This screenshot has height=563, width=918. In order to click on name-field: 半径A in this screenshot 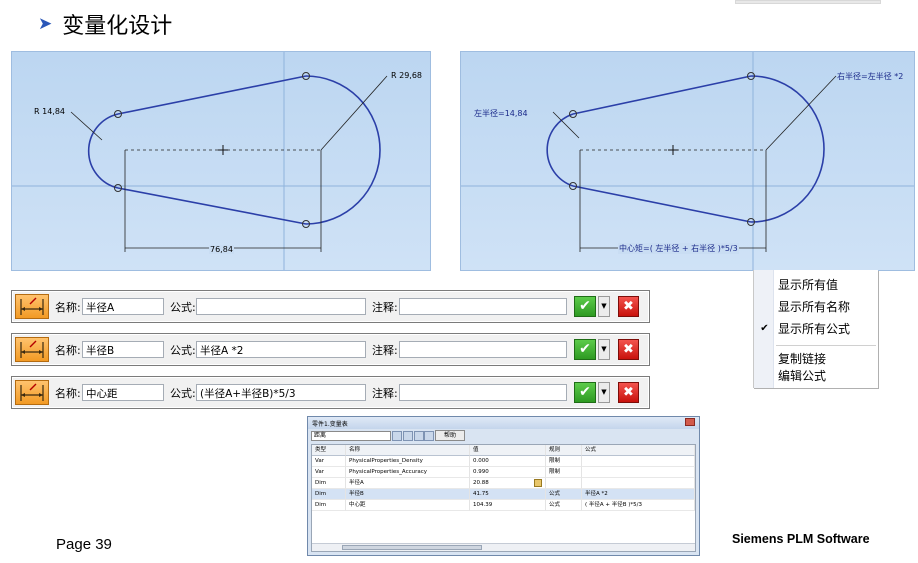, I will do `click(123, 306)`.